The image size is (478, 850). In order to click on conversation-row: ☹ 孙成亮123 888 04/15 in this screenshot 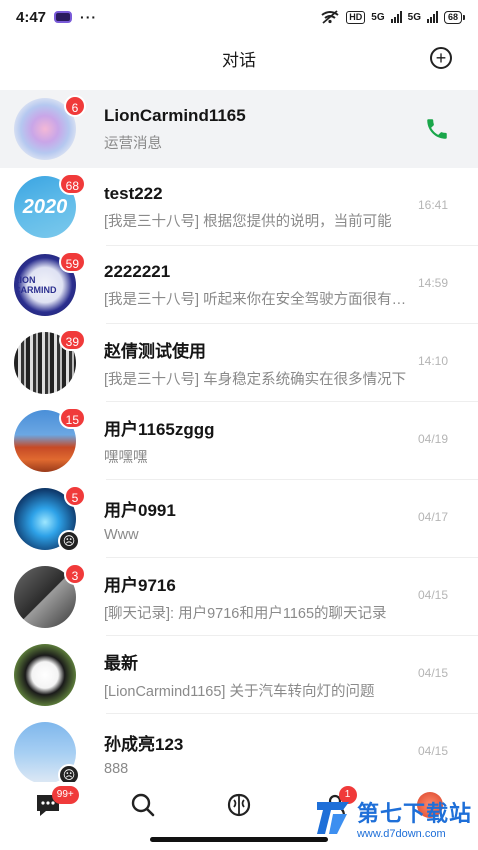, I will do `click(239, 753)`.